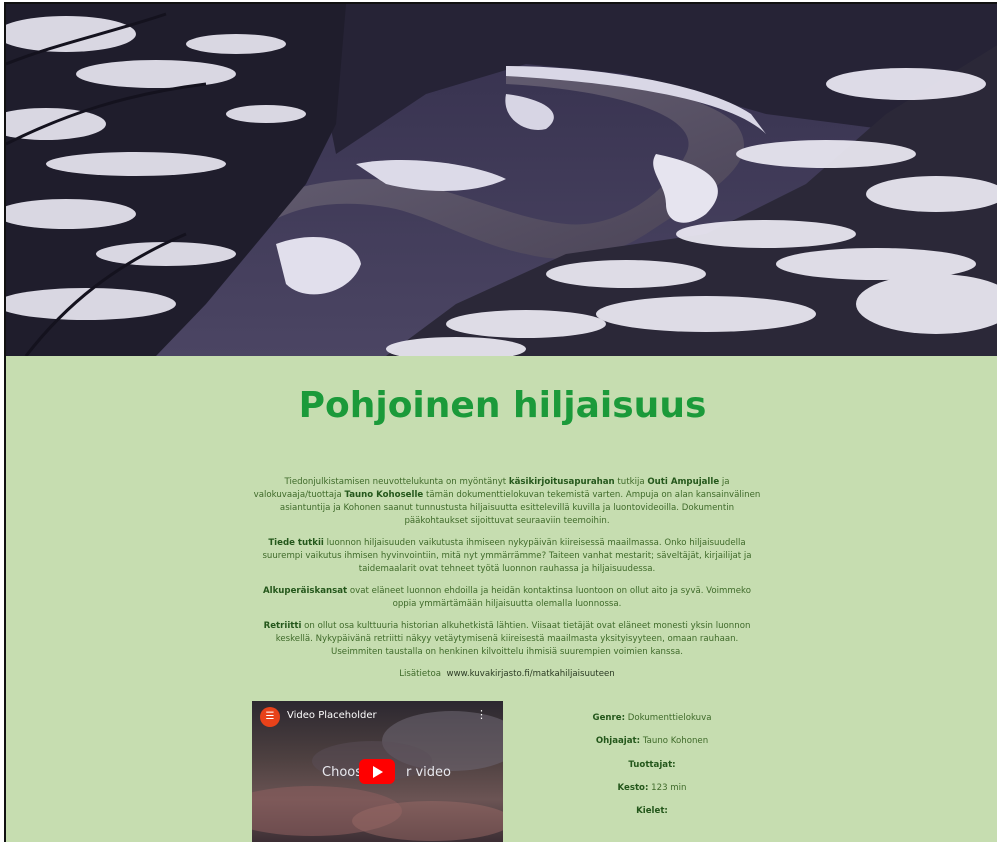 The width and height of the screenshot is (997, 842). What do you see at coordinates (561, 482) in the screenshot?
I see `intro-bold-1: käsikirjoitusapurahan` at bounding box center [561, 482].